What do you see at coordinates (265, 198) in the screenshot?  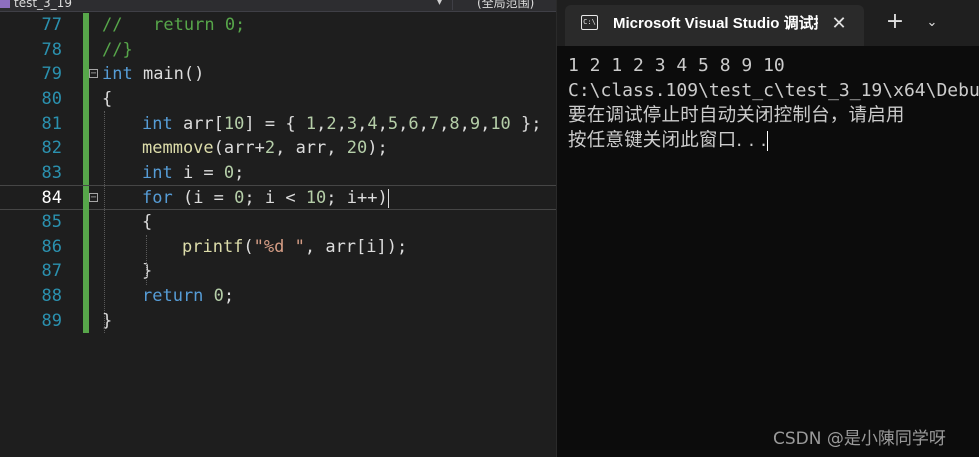 I see `code-text: for (i = 0; i < 10; i++)` at bounding box center [265, 198].